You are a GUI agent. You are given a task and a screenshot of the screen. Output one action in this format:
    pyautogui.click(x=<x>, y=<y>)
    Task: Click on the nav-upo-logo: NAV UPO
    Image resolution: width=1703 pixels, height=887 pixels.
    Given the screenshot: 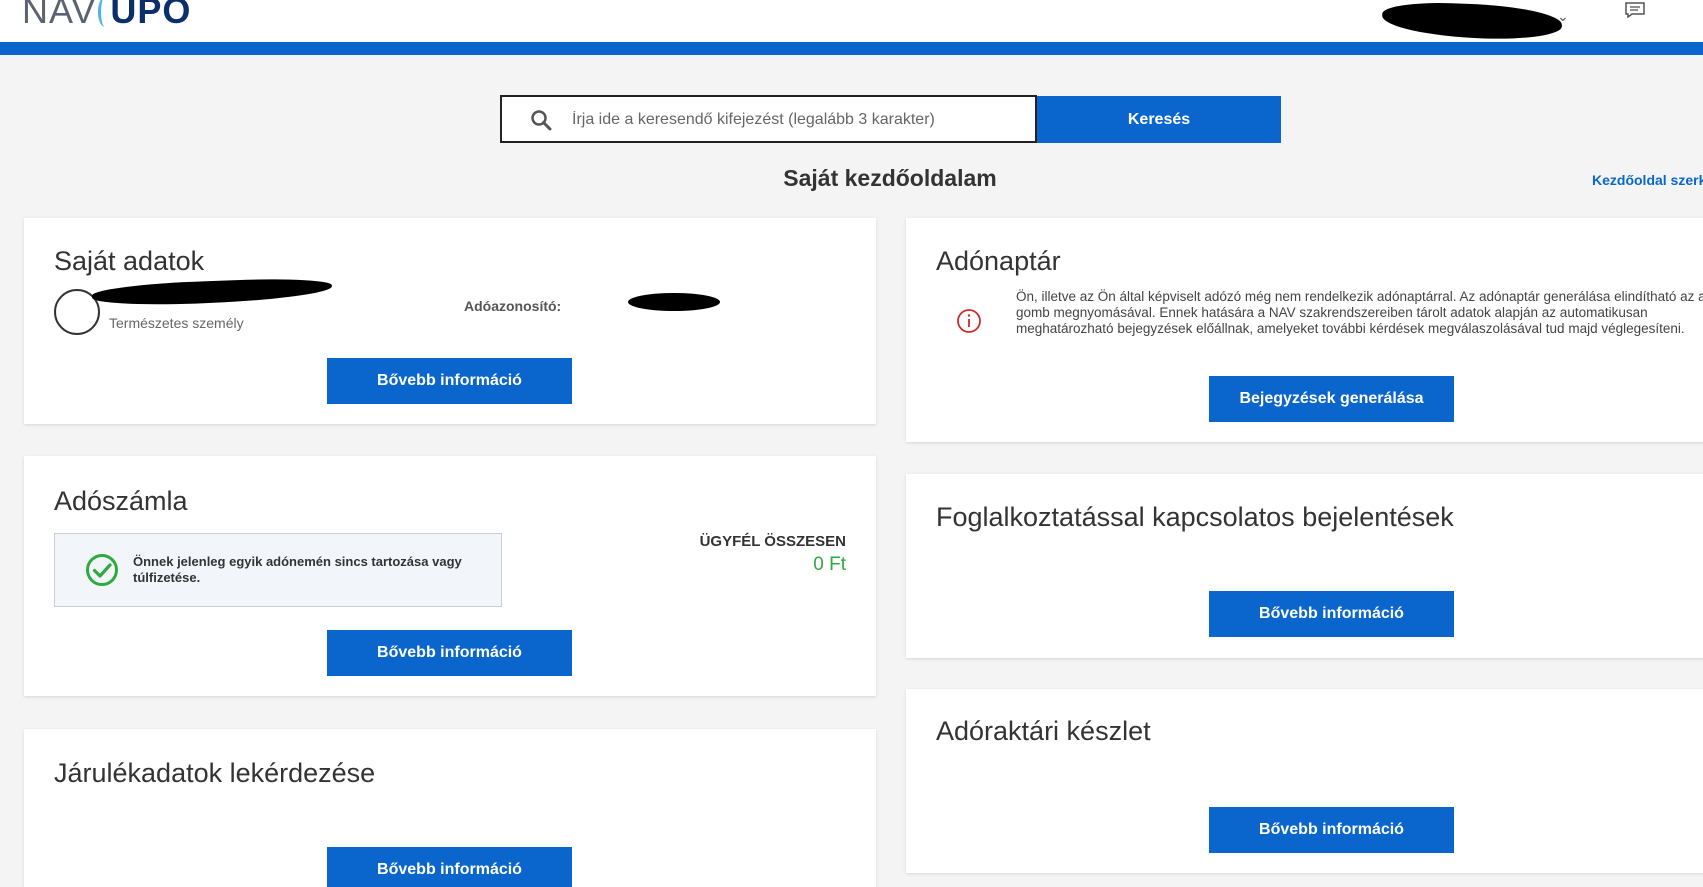 What is the action you would take?
    pyautogui.click(x=106, y=16)
    